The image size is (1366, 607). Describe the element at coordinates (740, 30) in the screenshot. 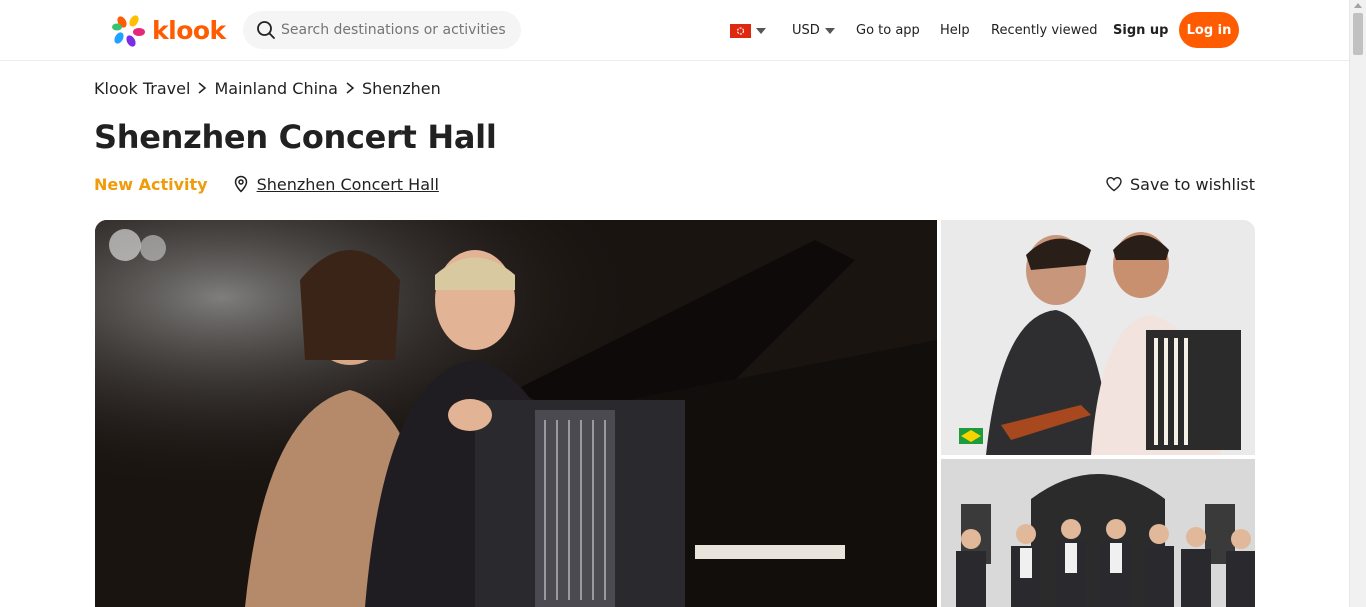

I see `hk-flag-icon` at that location.